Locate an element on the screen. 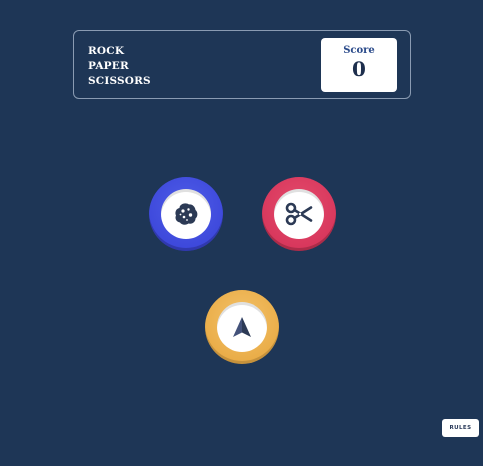 This screenshot has width=483, height=466. scissors-icon is located at coordinates (299, 214).